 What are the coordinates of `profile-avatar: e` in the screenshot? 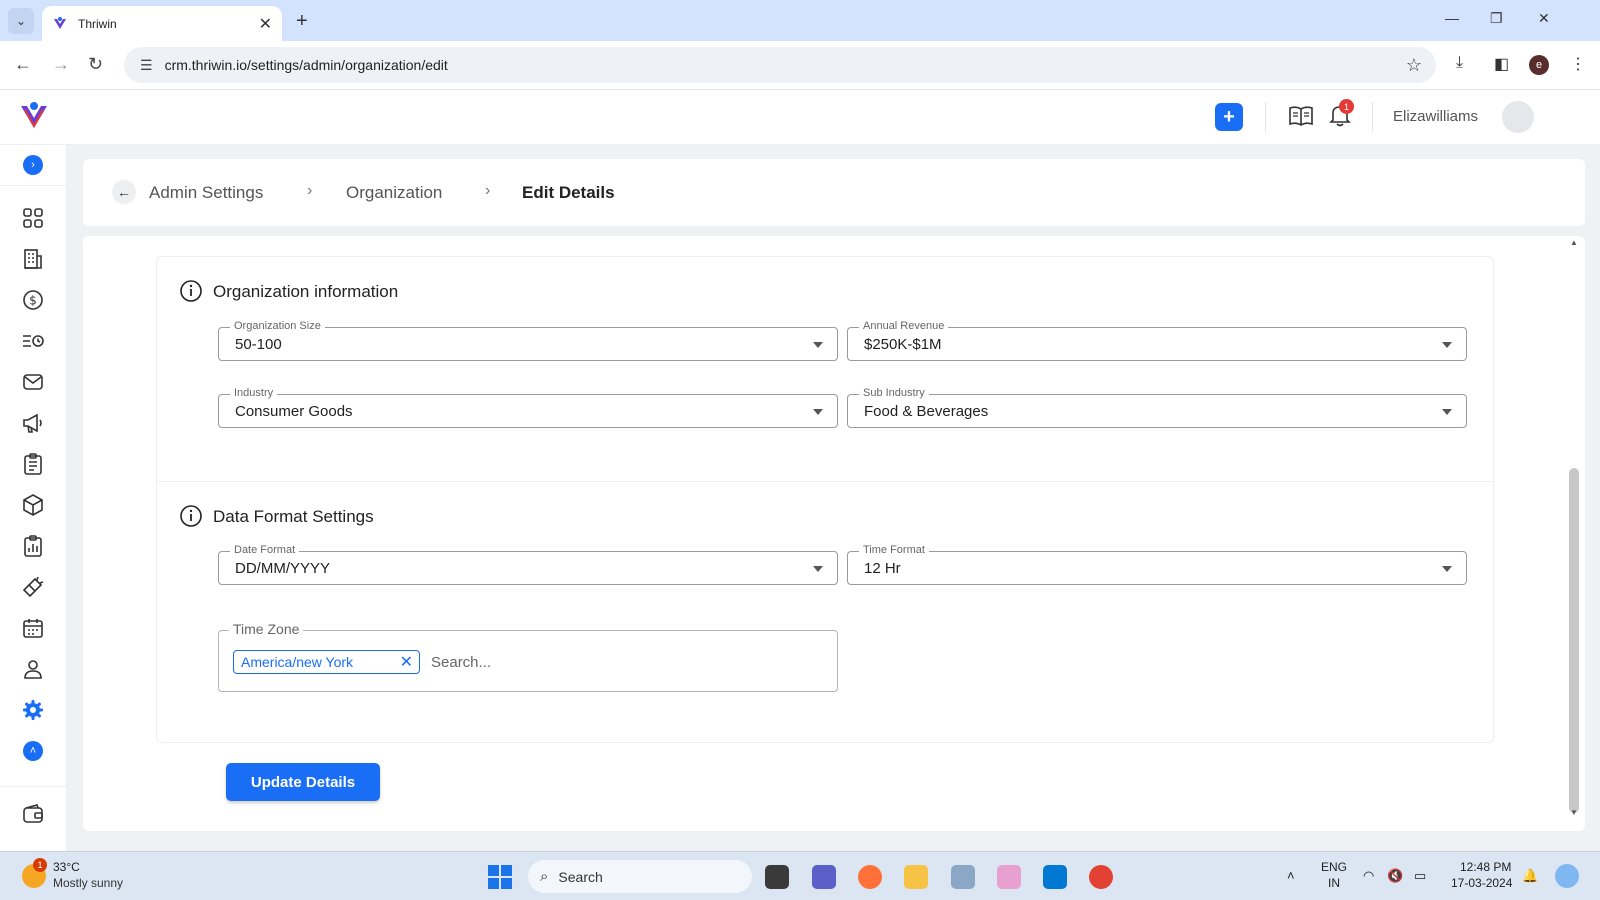 It's located at (1539, 65).